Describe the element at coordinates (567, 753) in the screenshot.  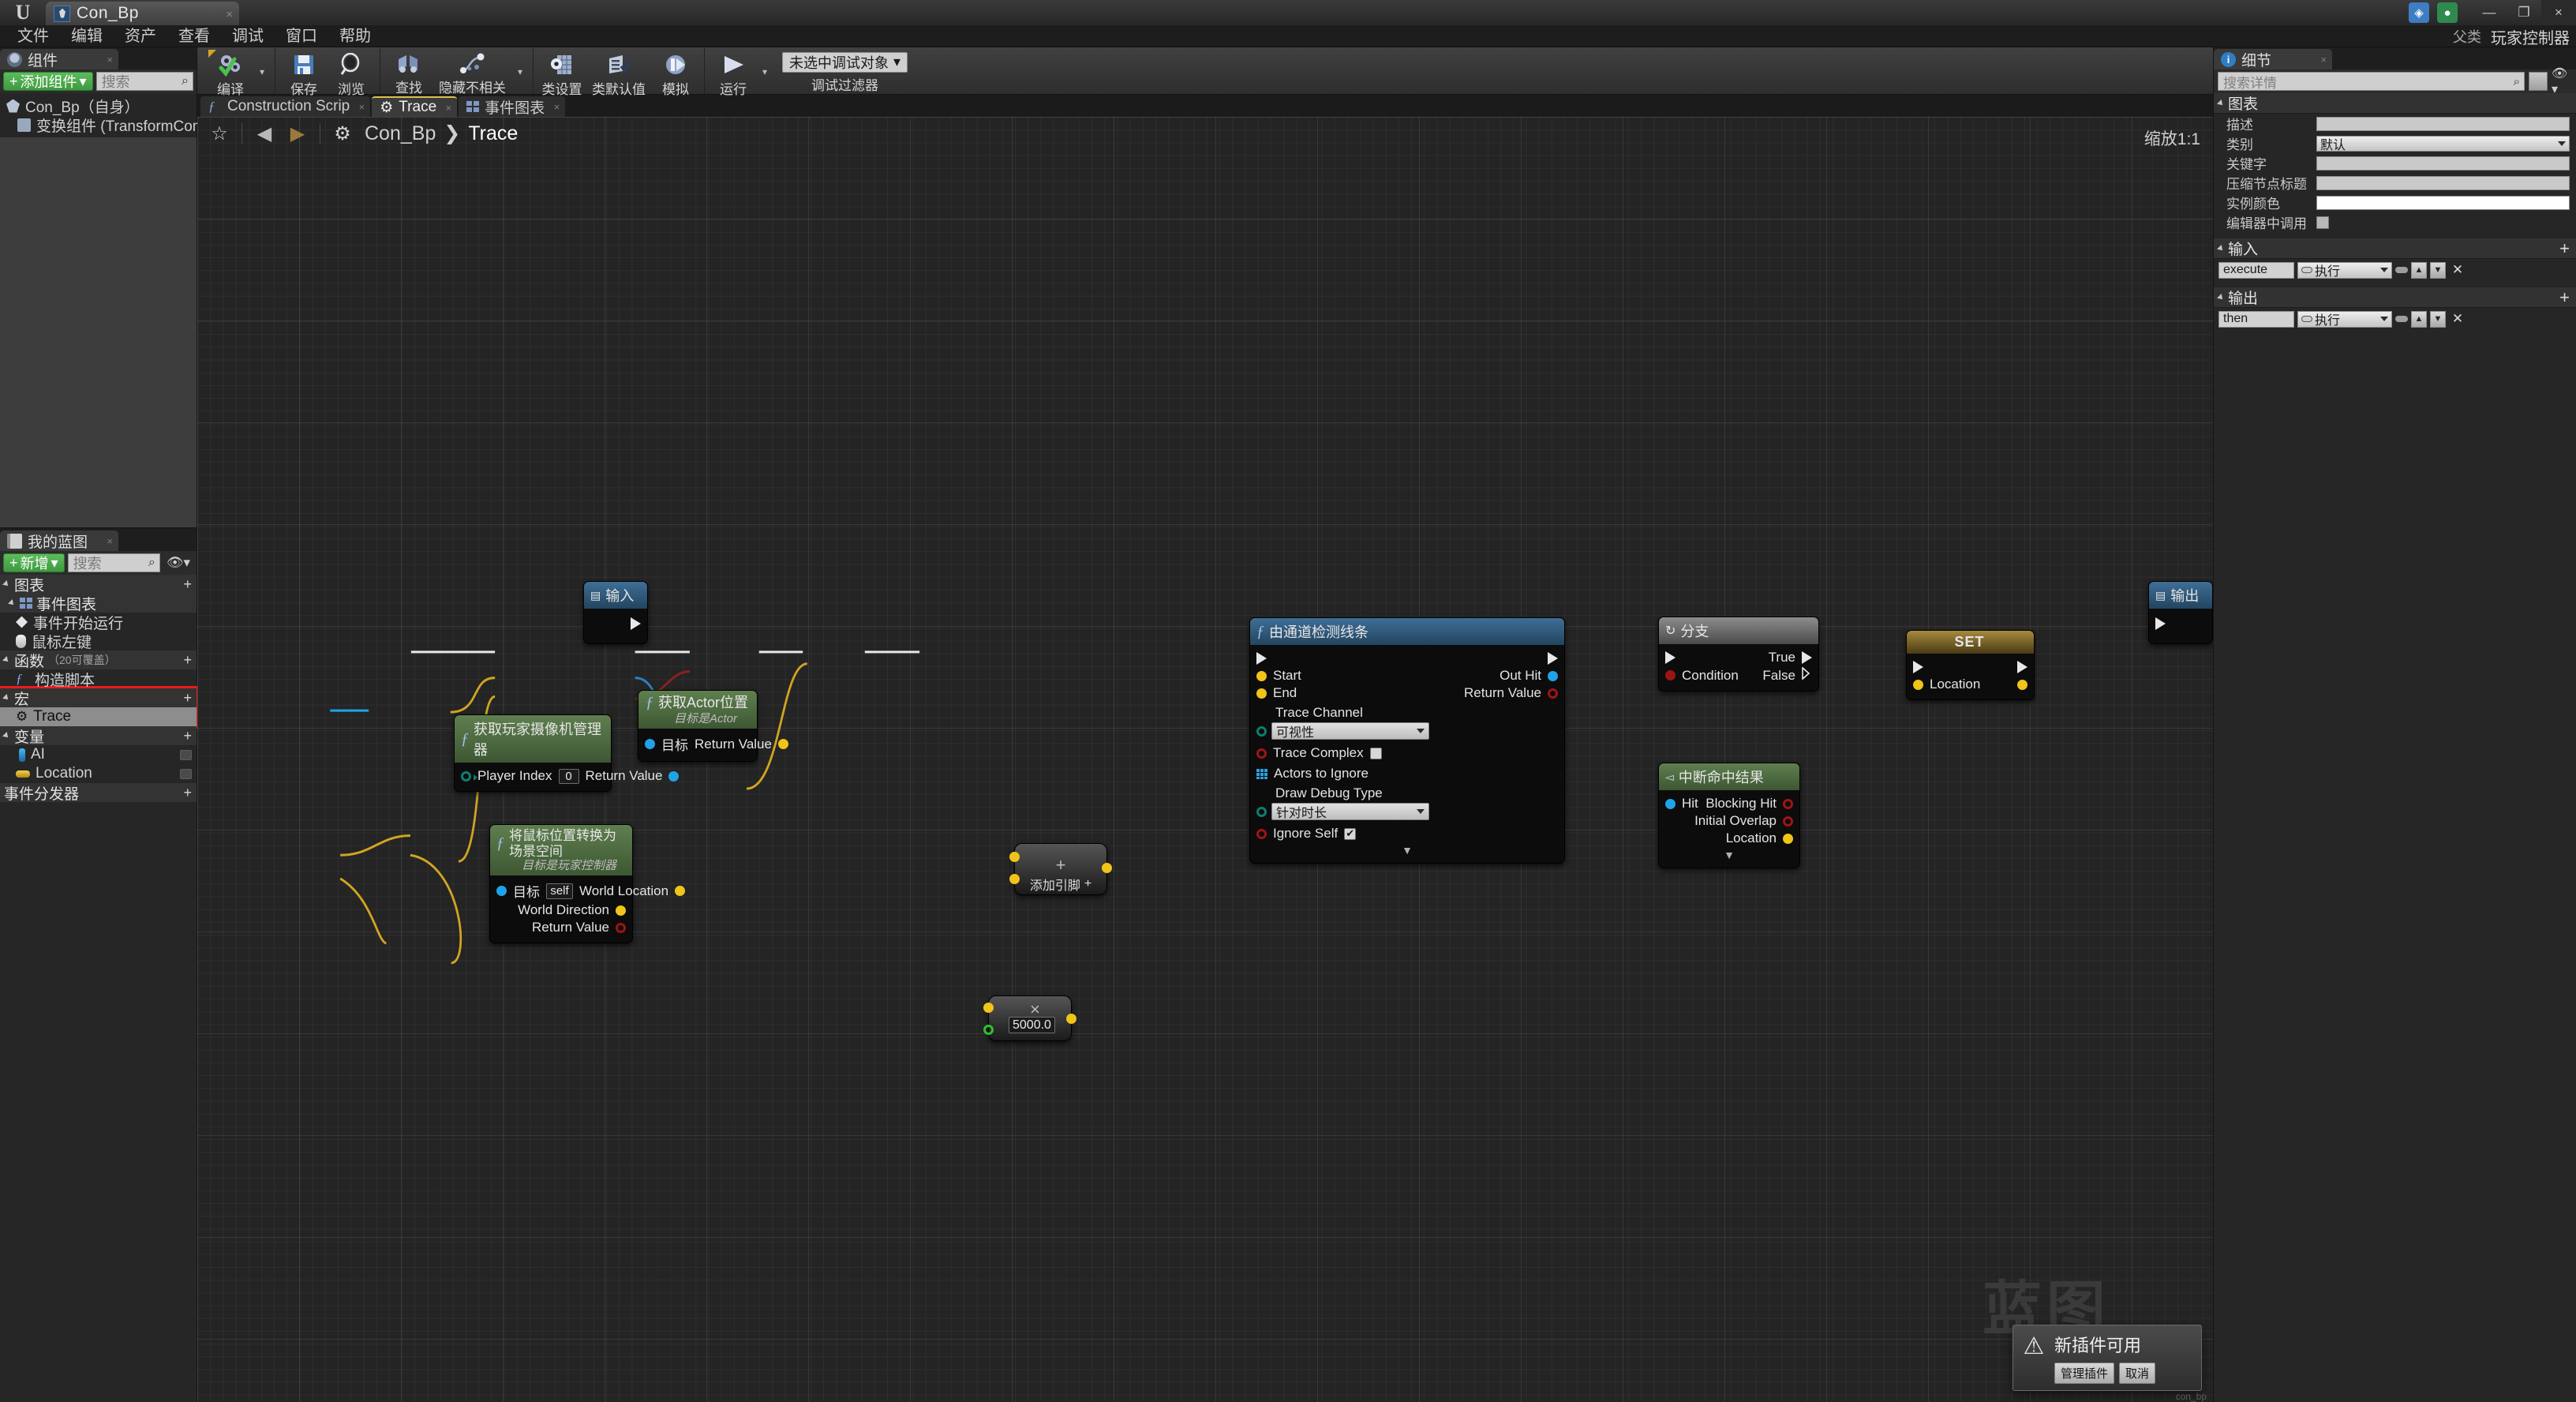
I see `node-get-player-camera-manager: ƒ 获取玩家摄像机管理器 Player Index 0 Return Value` at that location.